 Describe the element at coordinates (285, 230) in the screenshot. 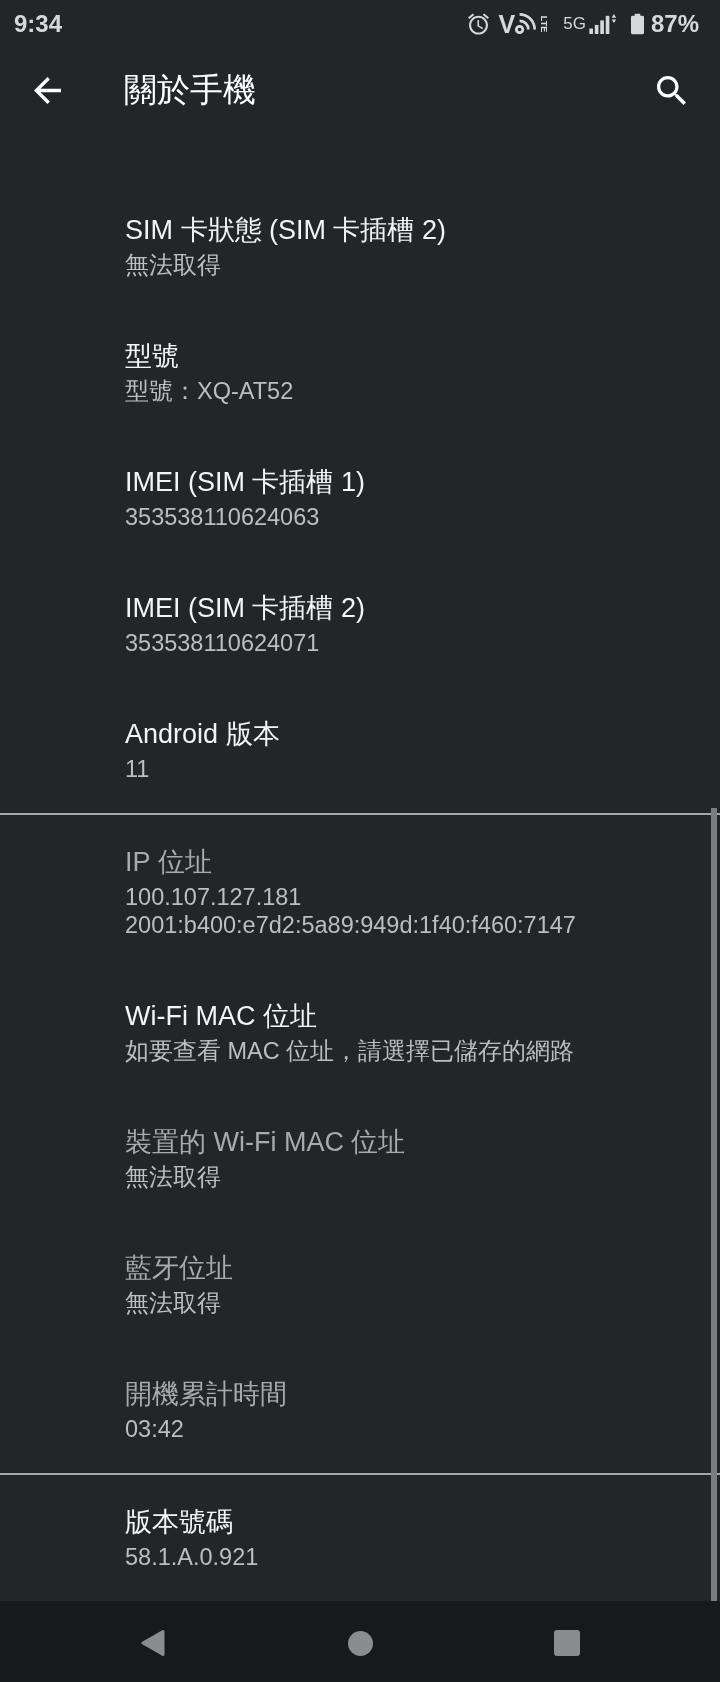

I see `setting-title: SIM 卡狀態 (SIM 卡插槽 2)` at that location.